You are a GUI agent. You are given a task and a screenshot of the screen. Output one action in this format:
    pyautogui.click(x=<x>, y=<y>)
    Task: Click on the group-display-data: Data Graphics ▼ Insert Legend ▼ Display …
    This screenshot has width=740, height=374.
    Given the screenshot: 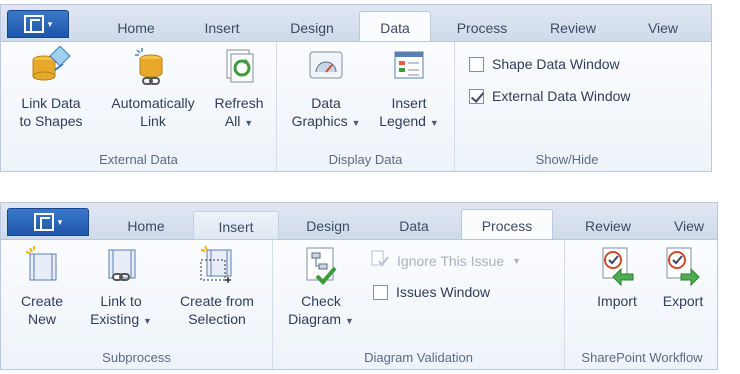 What is the action you would take?
    pyautogui.click(x=366, y=106)
    